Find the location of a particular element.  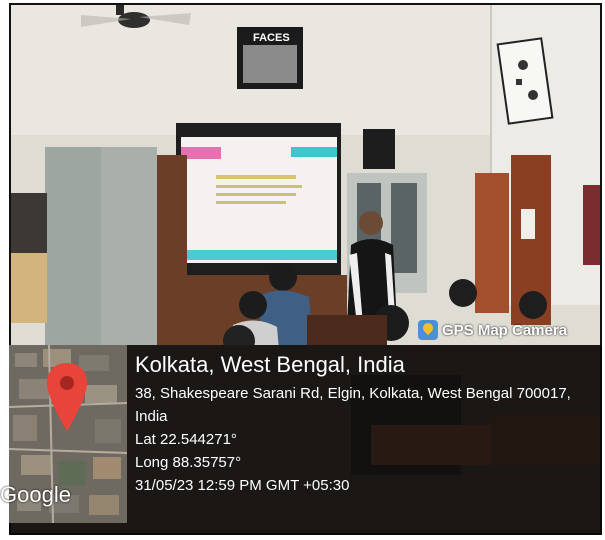

badge-label: GPS Map Camera is located at coordinates (505, 330).